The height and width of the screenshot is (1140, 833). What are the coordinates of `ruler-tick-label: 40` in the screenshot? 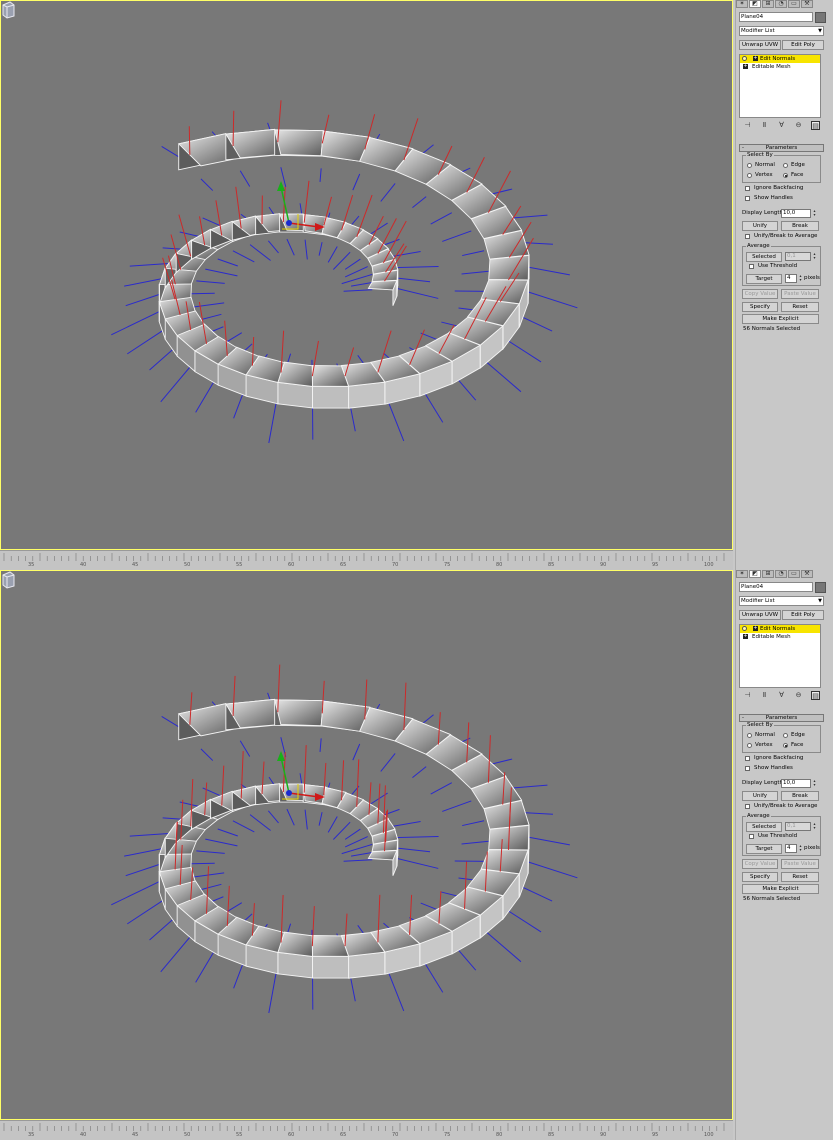 It's located at (83, 565).